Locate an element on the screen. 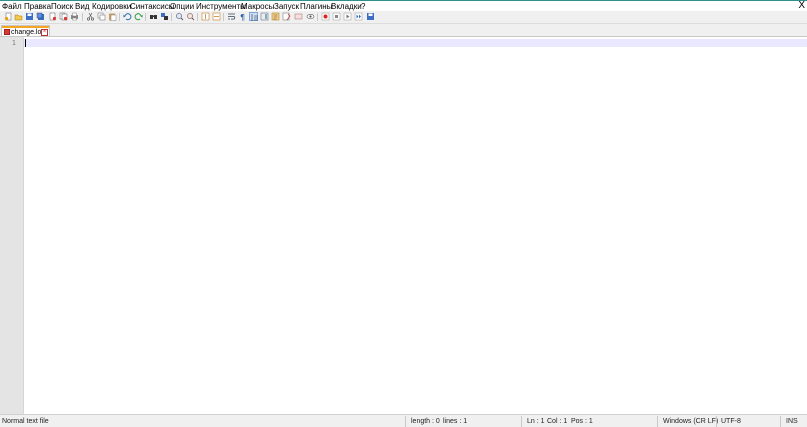 The height and width of the screenshot is (427, 807). copy-icon is located at coordinates (101, 16).